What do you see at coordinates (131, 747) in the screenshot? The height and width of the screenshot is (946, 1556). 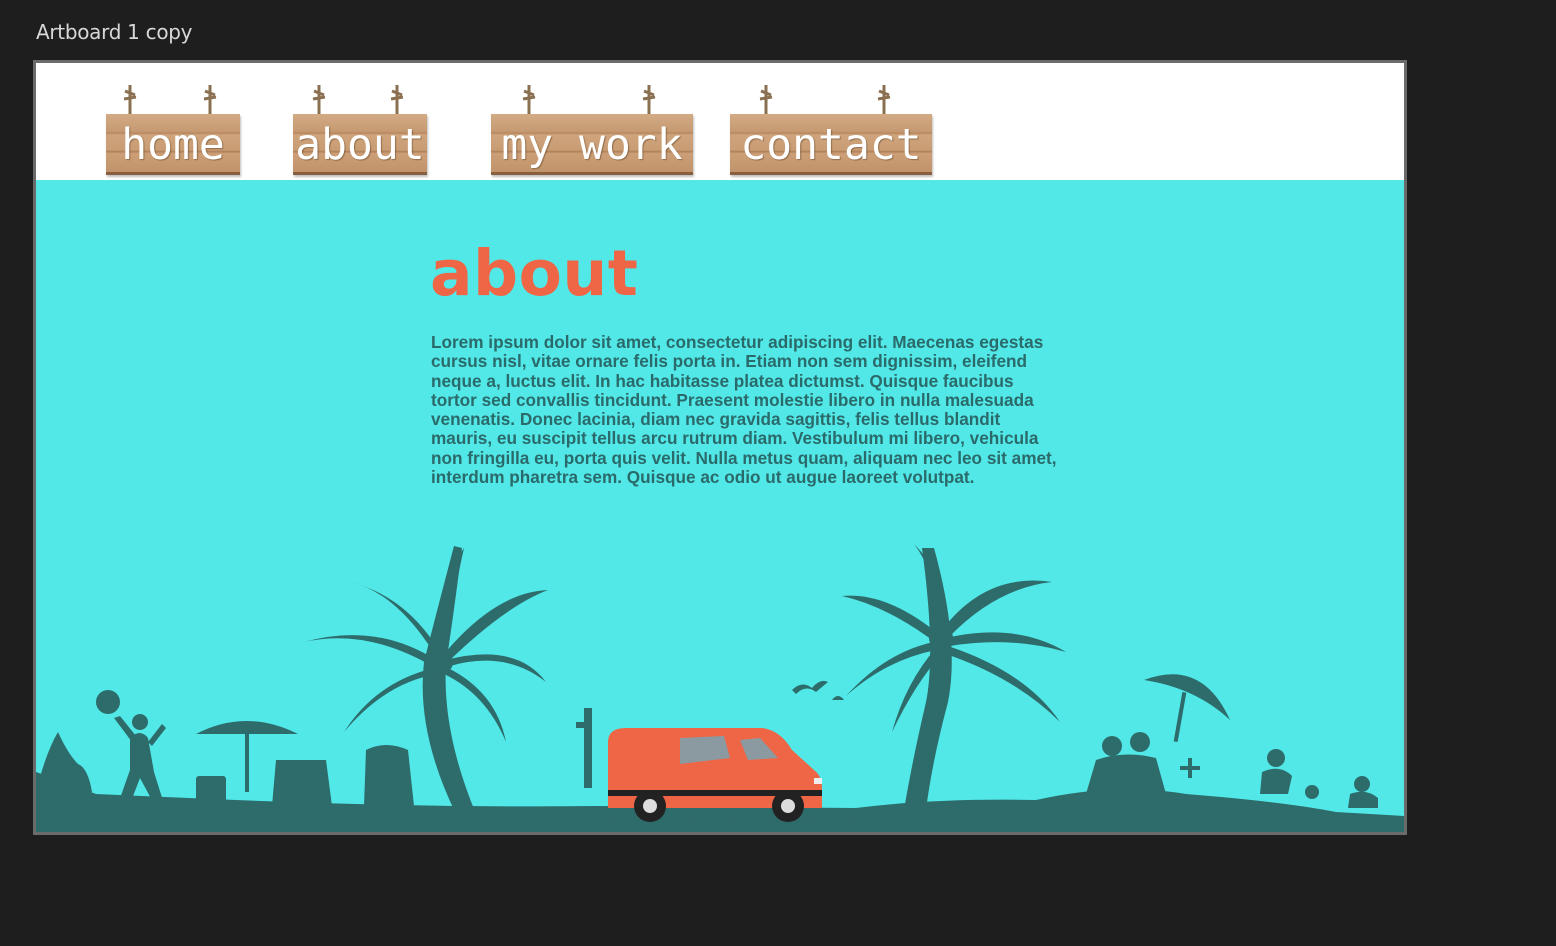 I see `beach-people-icon` at bounding box center [131, 747].